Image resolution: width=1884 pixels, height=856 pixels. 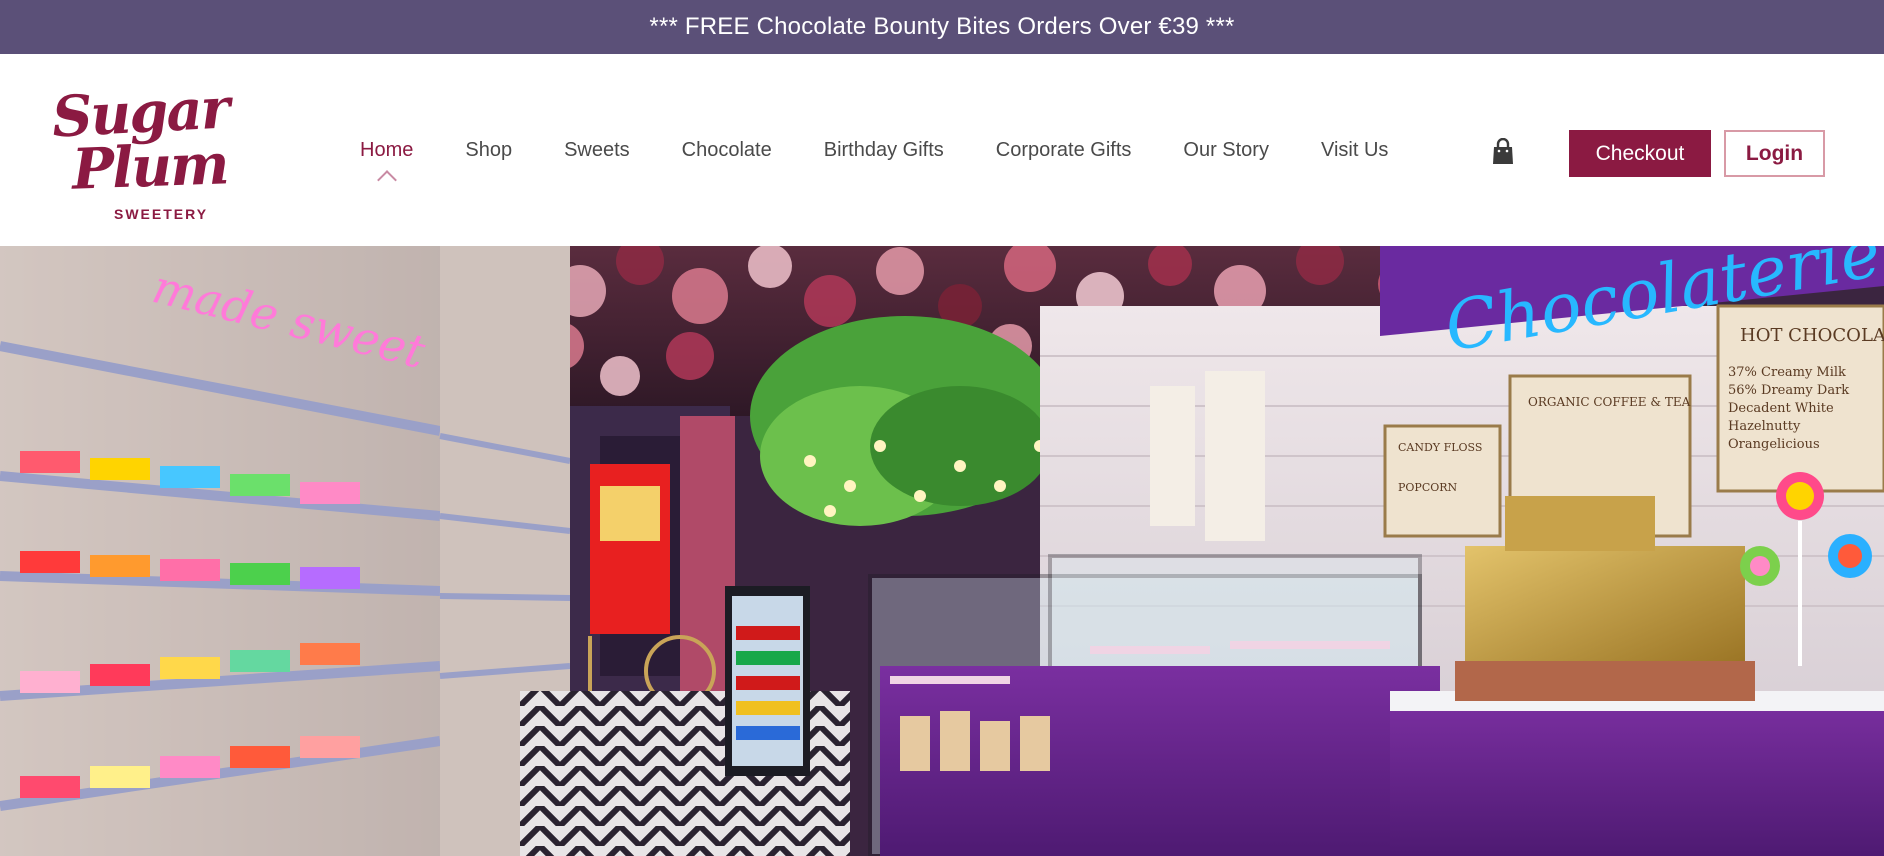 I want to click on site-logo: Sugar Plum SWEETERY, so click(x=143, y=150).